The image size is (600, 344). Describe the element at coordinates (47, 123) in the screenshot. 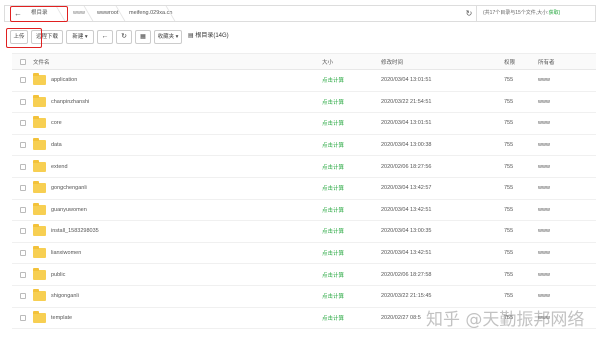

I see `file-name-cell: core` at that location.